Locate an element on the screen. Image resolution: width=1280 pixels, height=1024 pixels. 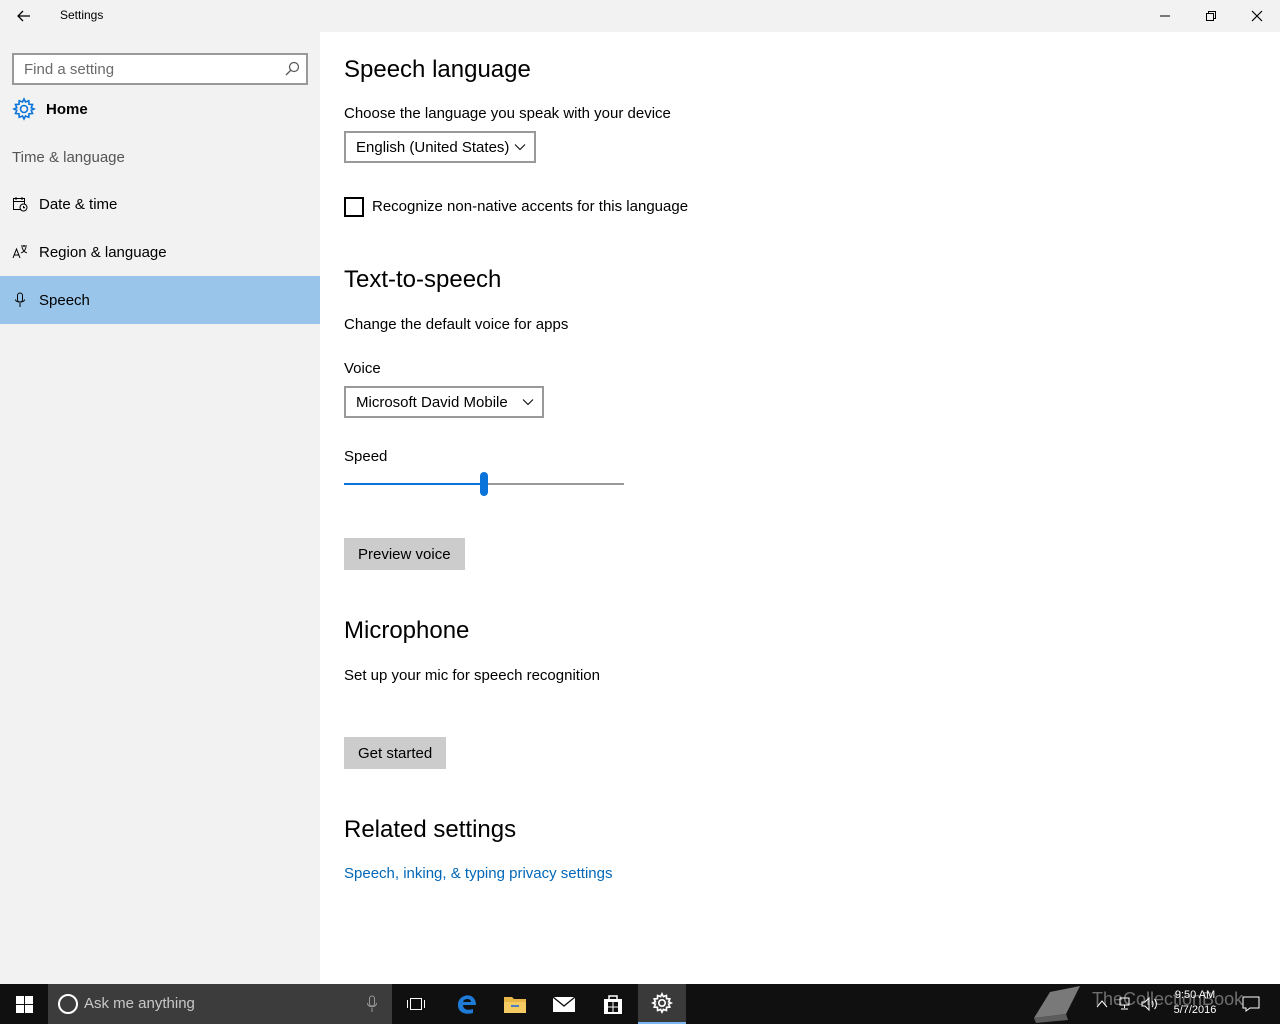
restore-icon is located at coordinates (1211, 16).